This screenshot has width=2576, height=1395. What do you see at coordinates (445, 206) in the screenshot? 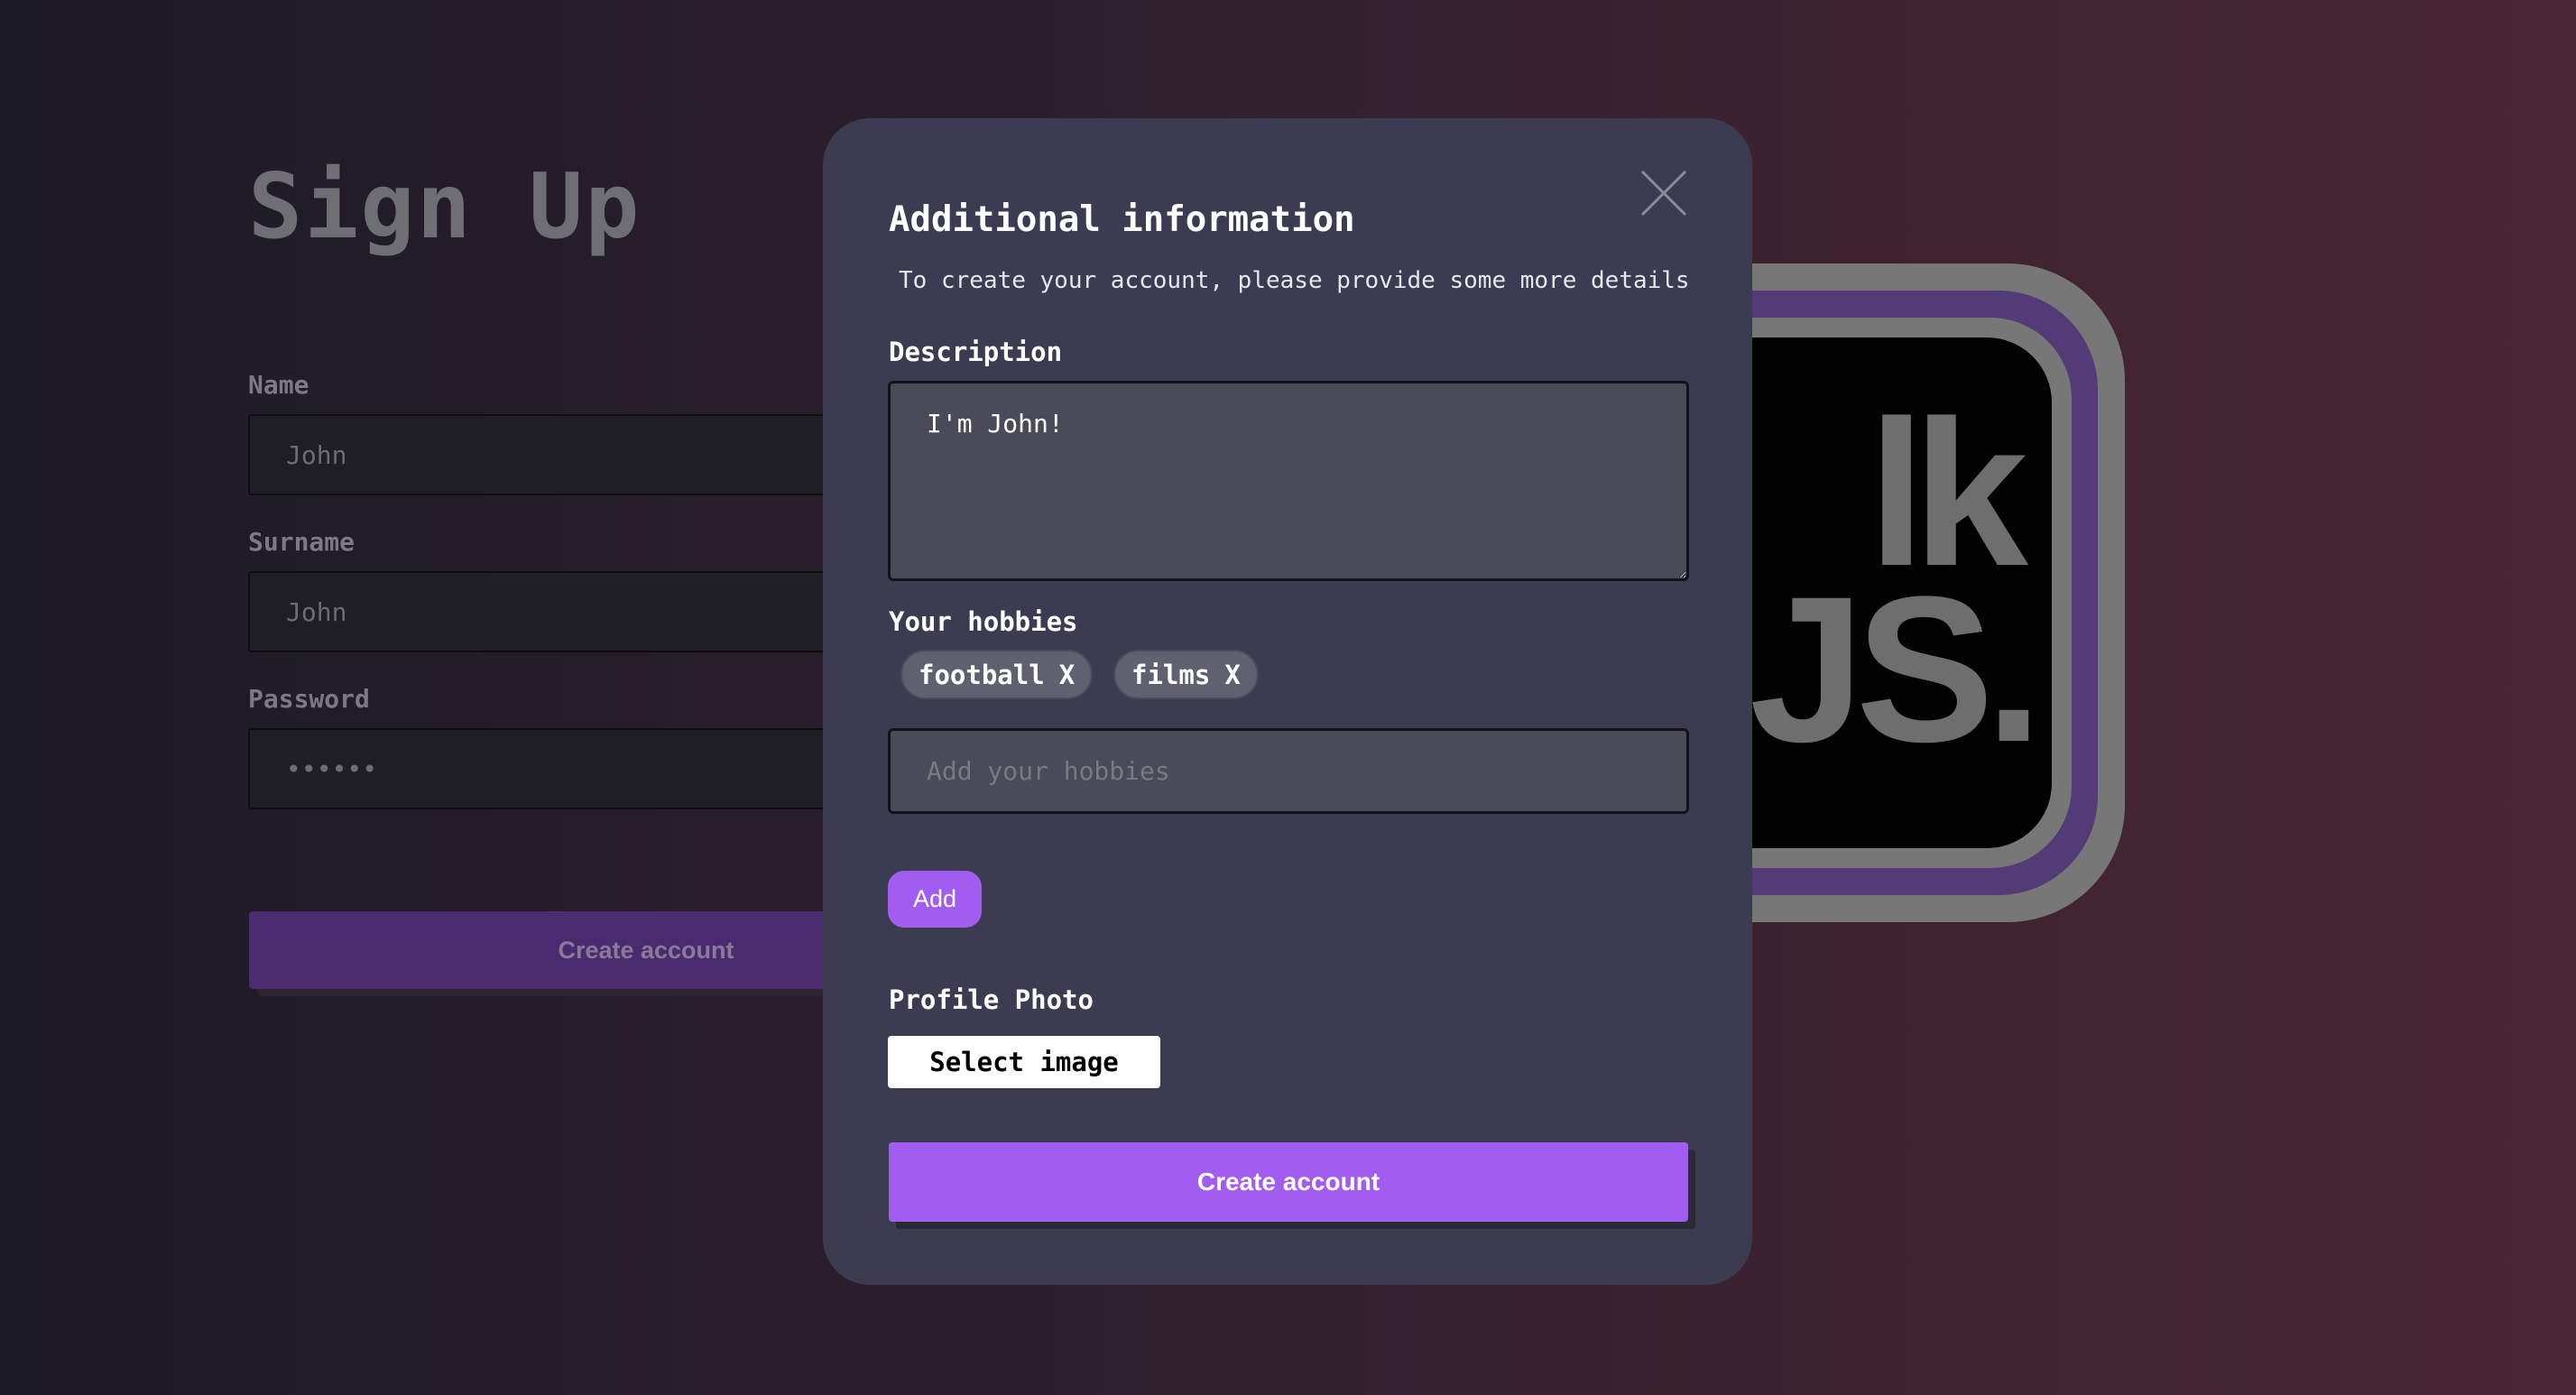
I see `signup-title: Sign Up` at bounding box center [445, 206].